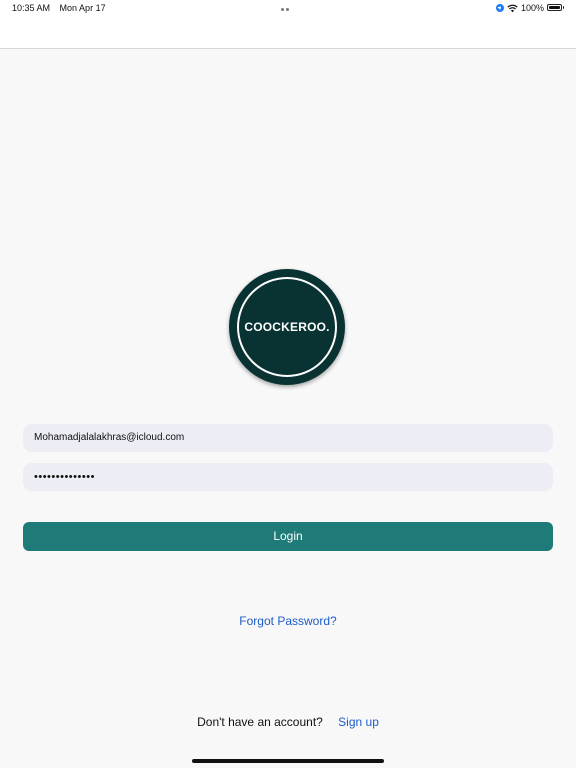 Image resolution: width=576 pixels, height=768 pixels. I want to click on sign-up-link: Sign up, so click(358, 722).